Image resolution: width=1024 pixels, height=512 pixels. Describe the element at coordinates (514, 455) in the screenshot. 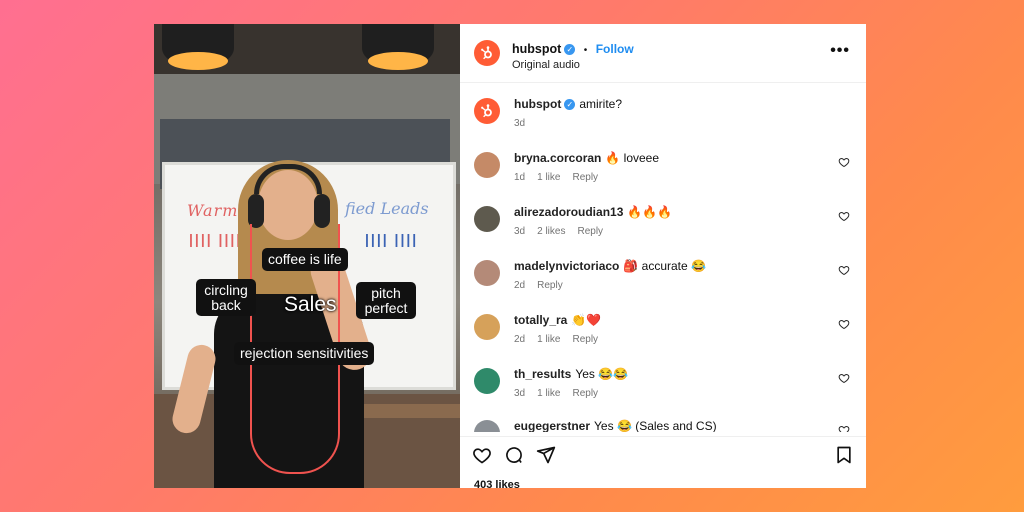

I see `comment-bubble-icon` at that location.